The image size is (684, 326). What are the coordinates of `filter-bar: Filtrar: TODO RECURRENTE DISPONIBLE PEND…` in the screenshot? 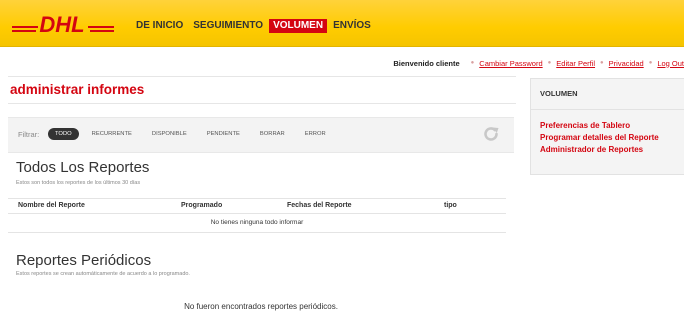 It's located at (261, 135).